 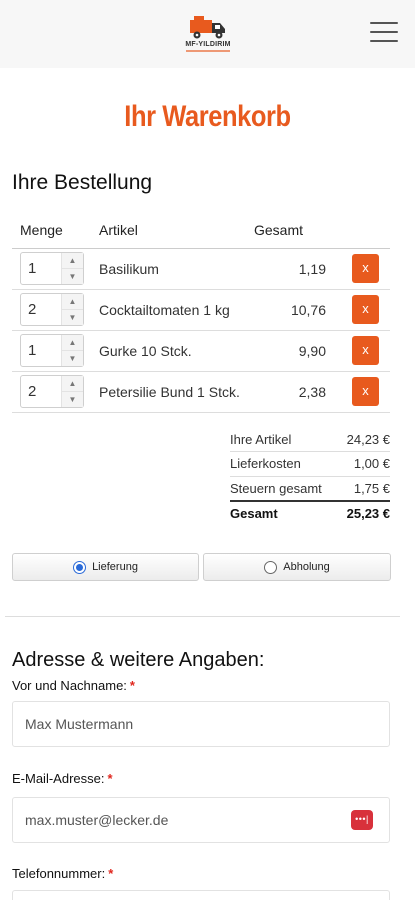 I want to click on cart-row: 2 ▲ ▼ Petersilie Bund 1 Stck. 2,38 x, so click(x=201, y=392).